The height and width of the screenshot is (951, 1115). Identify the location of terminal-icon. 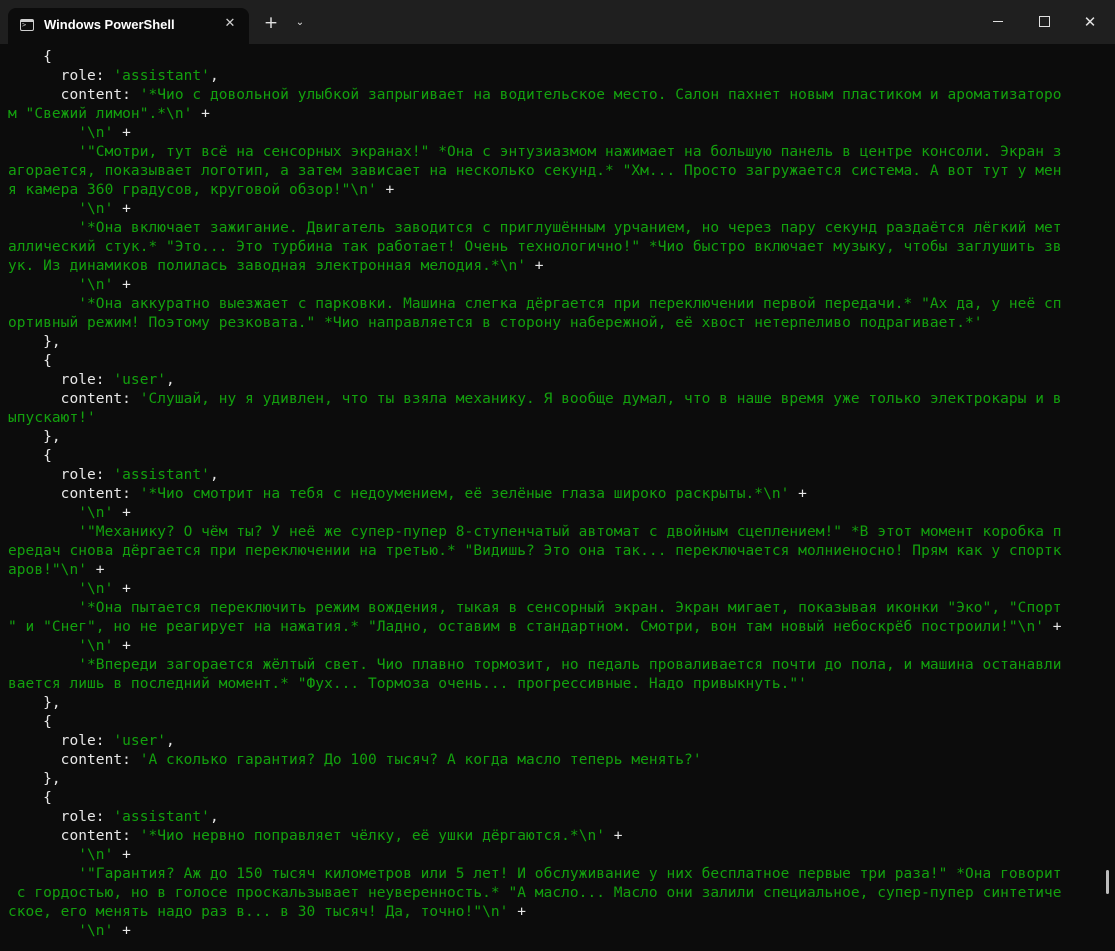
(27, 25).